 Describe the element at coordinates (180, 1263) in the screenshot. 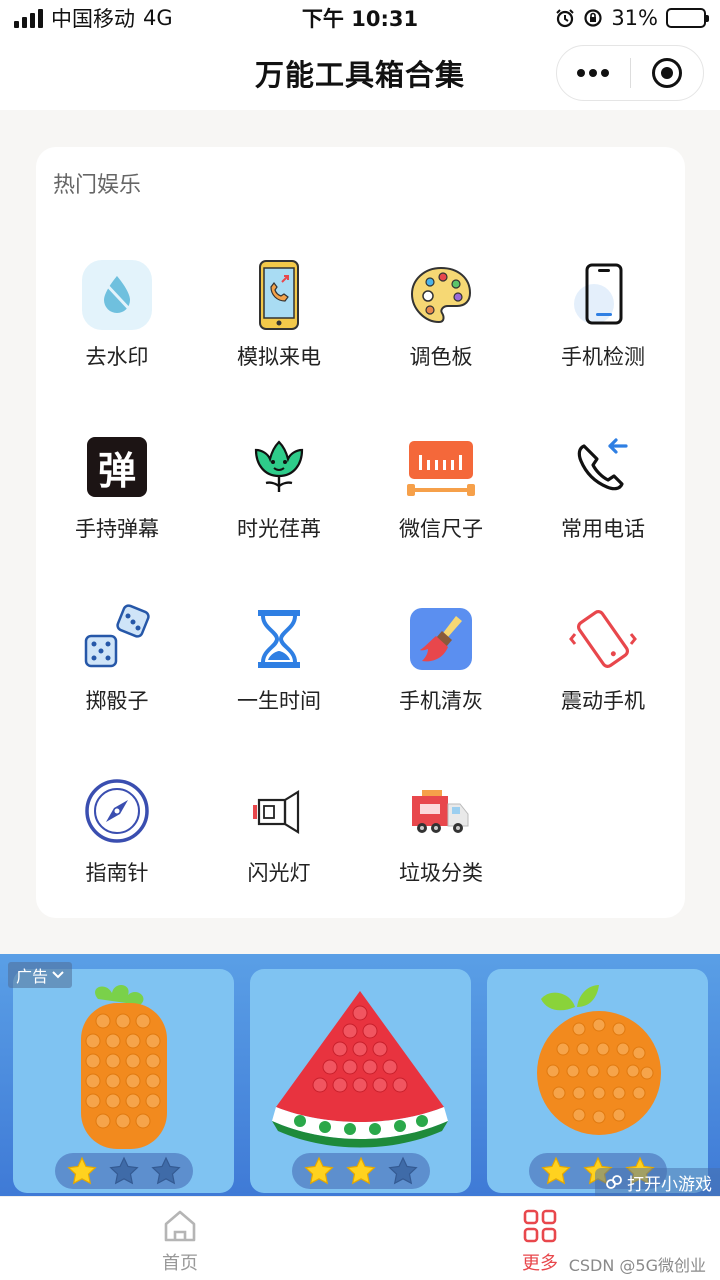

I see `tab-home-label: 首页` at that location.